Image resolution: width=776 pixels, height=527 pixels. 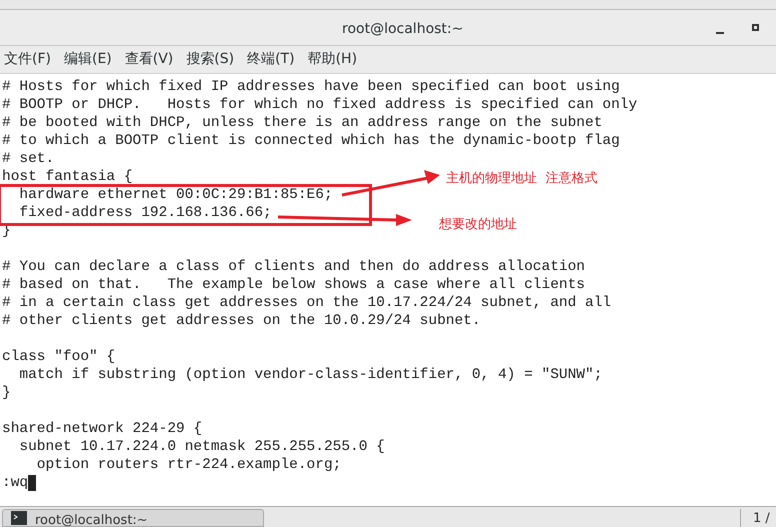 I want to click on menu-item: 编辑(E), so click(x=88, y=59).